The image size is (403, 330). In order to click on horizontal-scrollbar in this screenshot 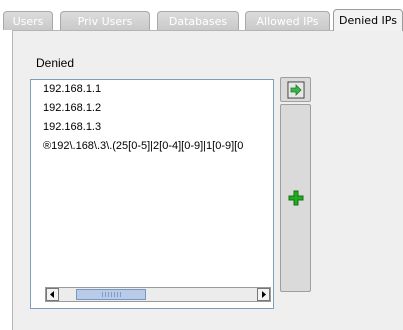, I will do `click(158, 294)`.